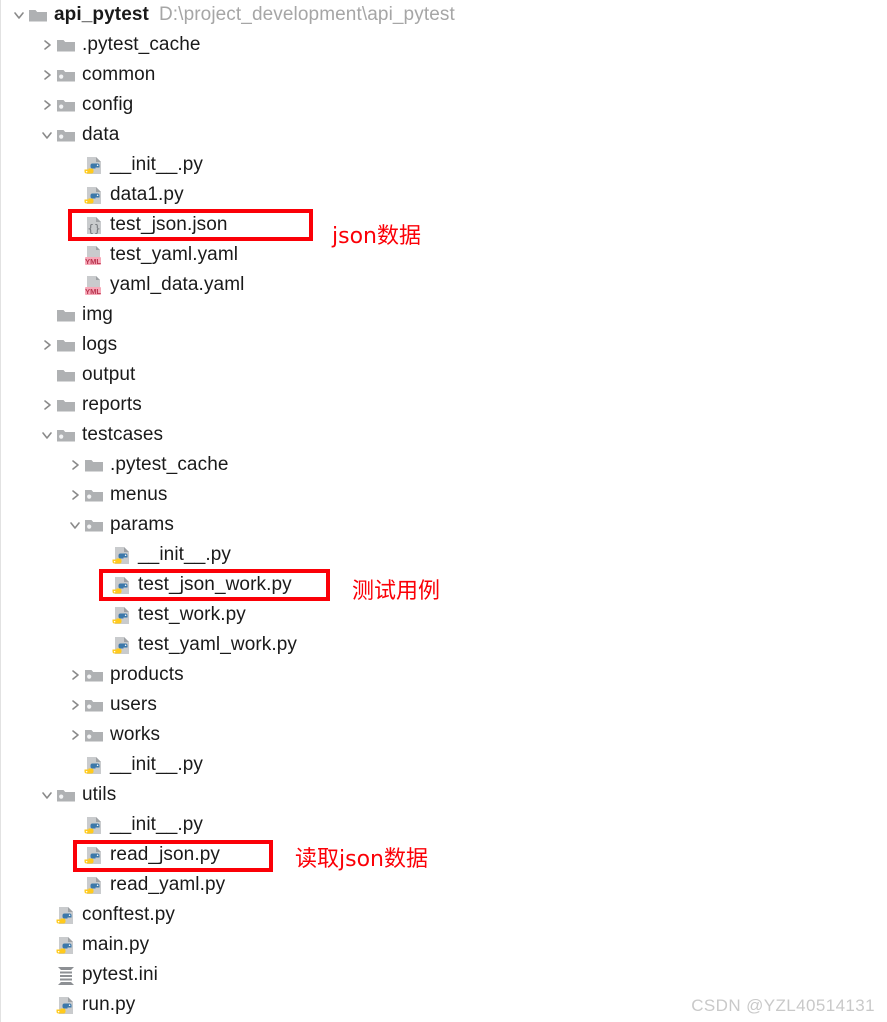 This screenshot has width=887, height=1022. I want to click on tree-row: main.py, so click(443, 945).